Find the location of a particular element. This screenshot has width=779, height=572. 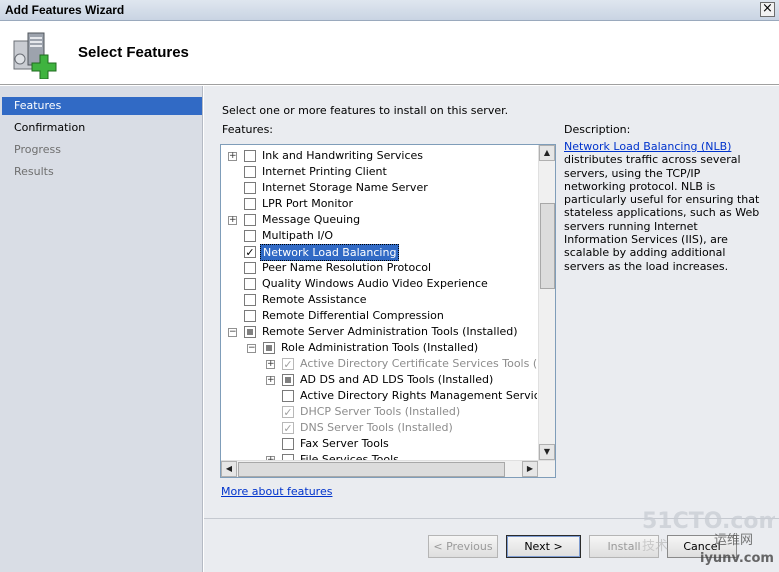

button-bar: < Previous Next > Install Cancel is located at coordinates (491, 545).